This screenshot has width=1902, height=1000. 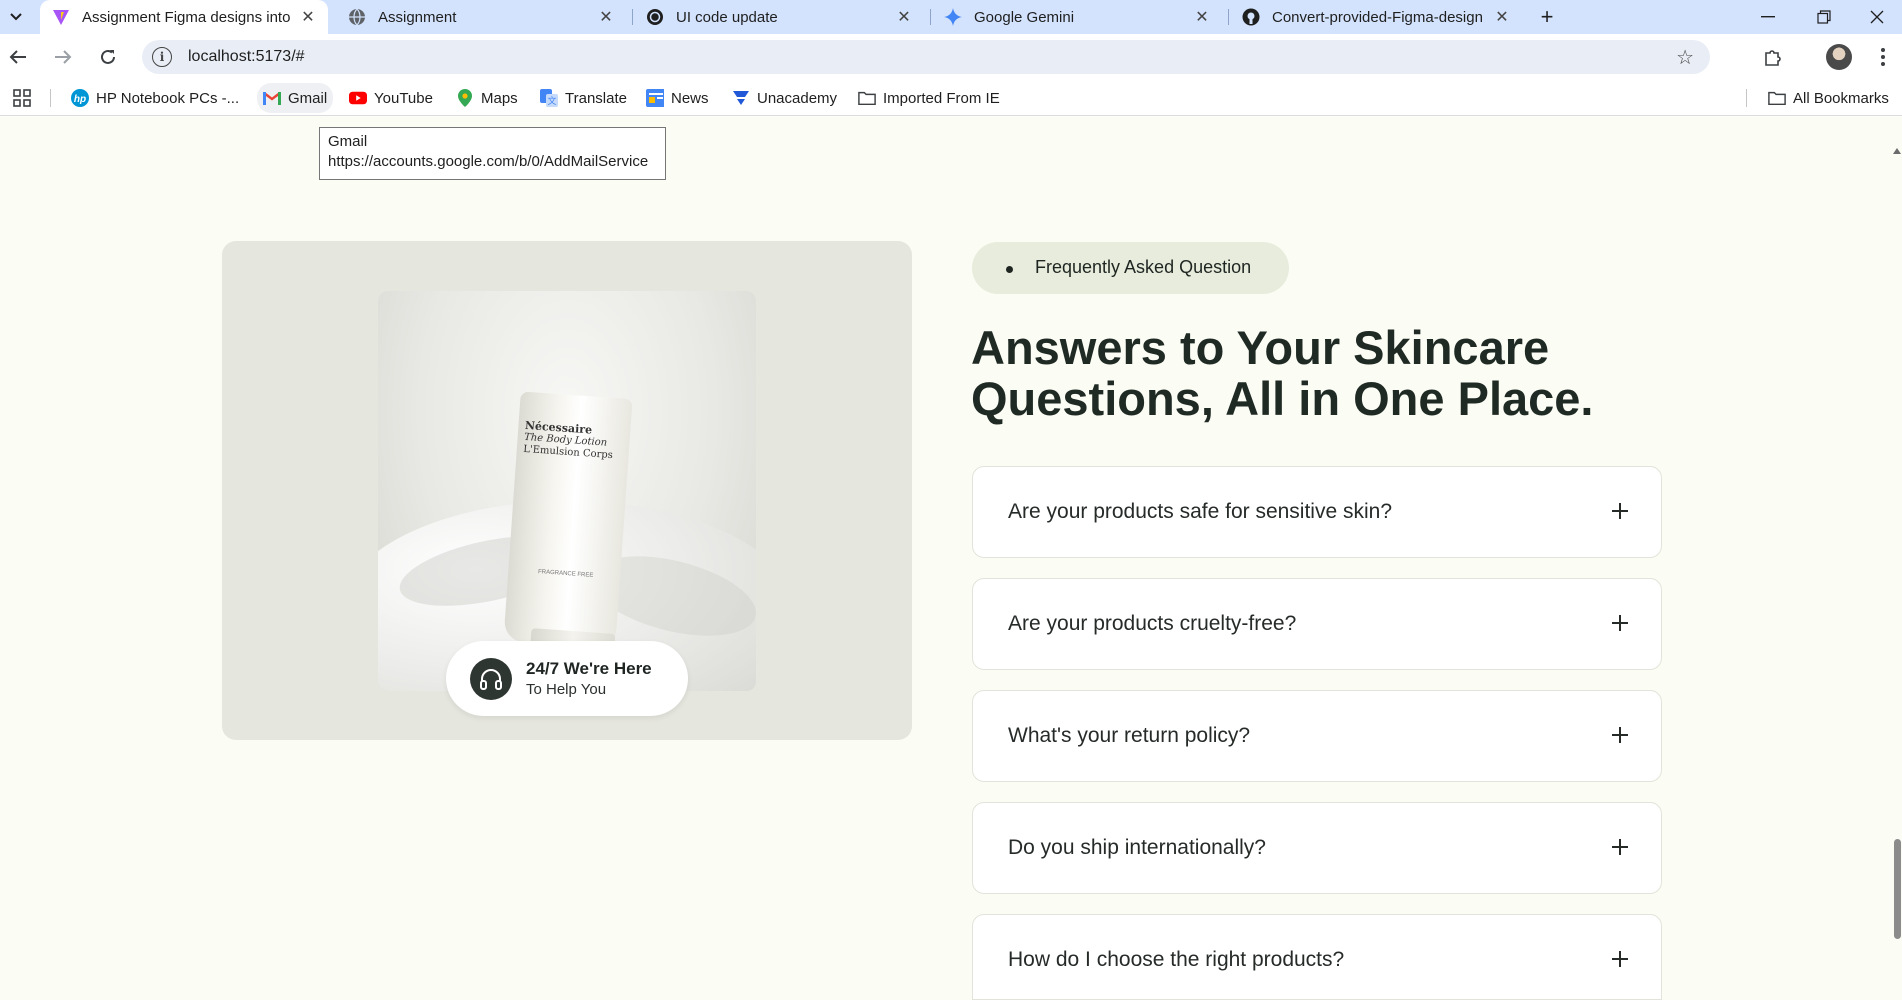 I want to click on tab-assignment: Assignment ✕, so click(x=481, y=17).